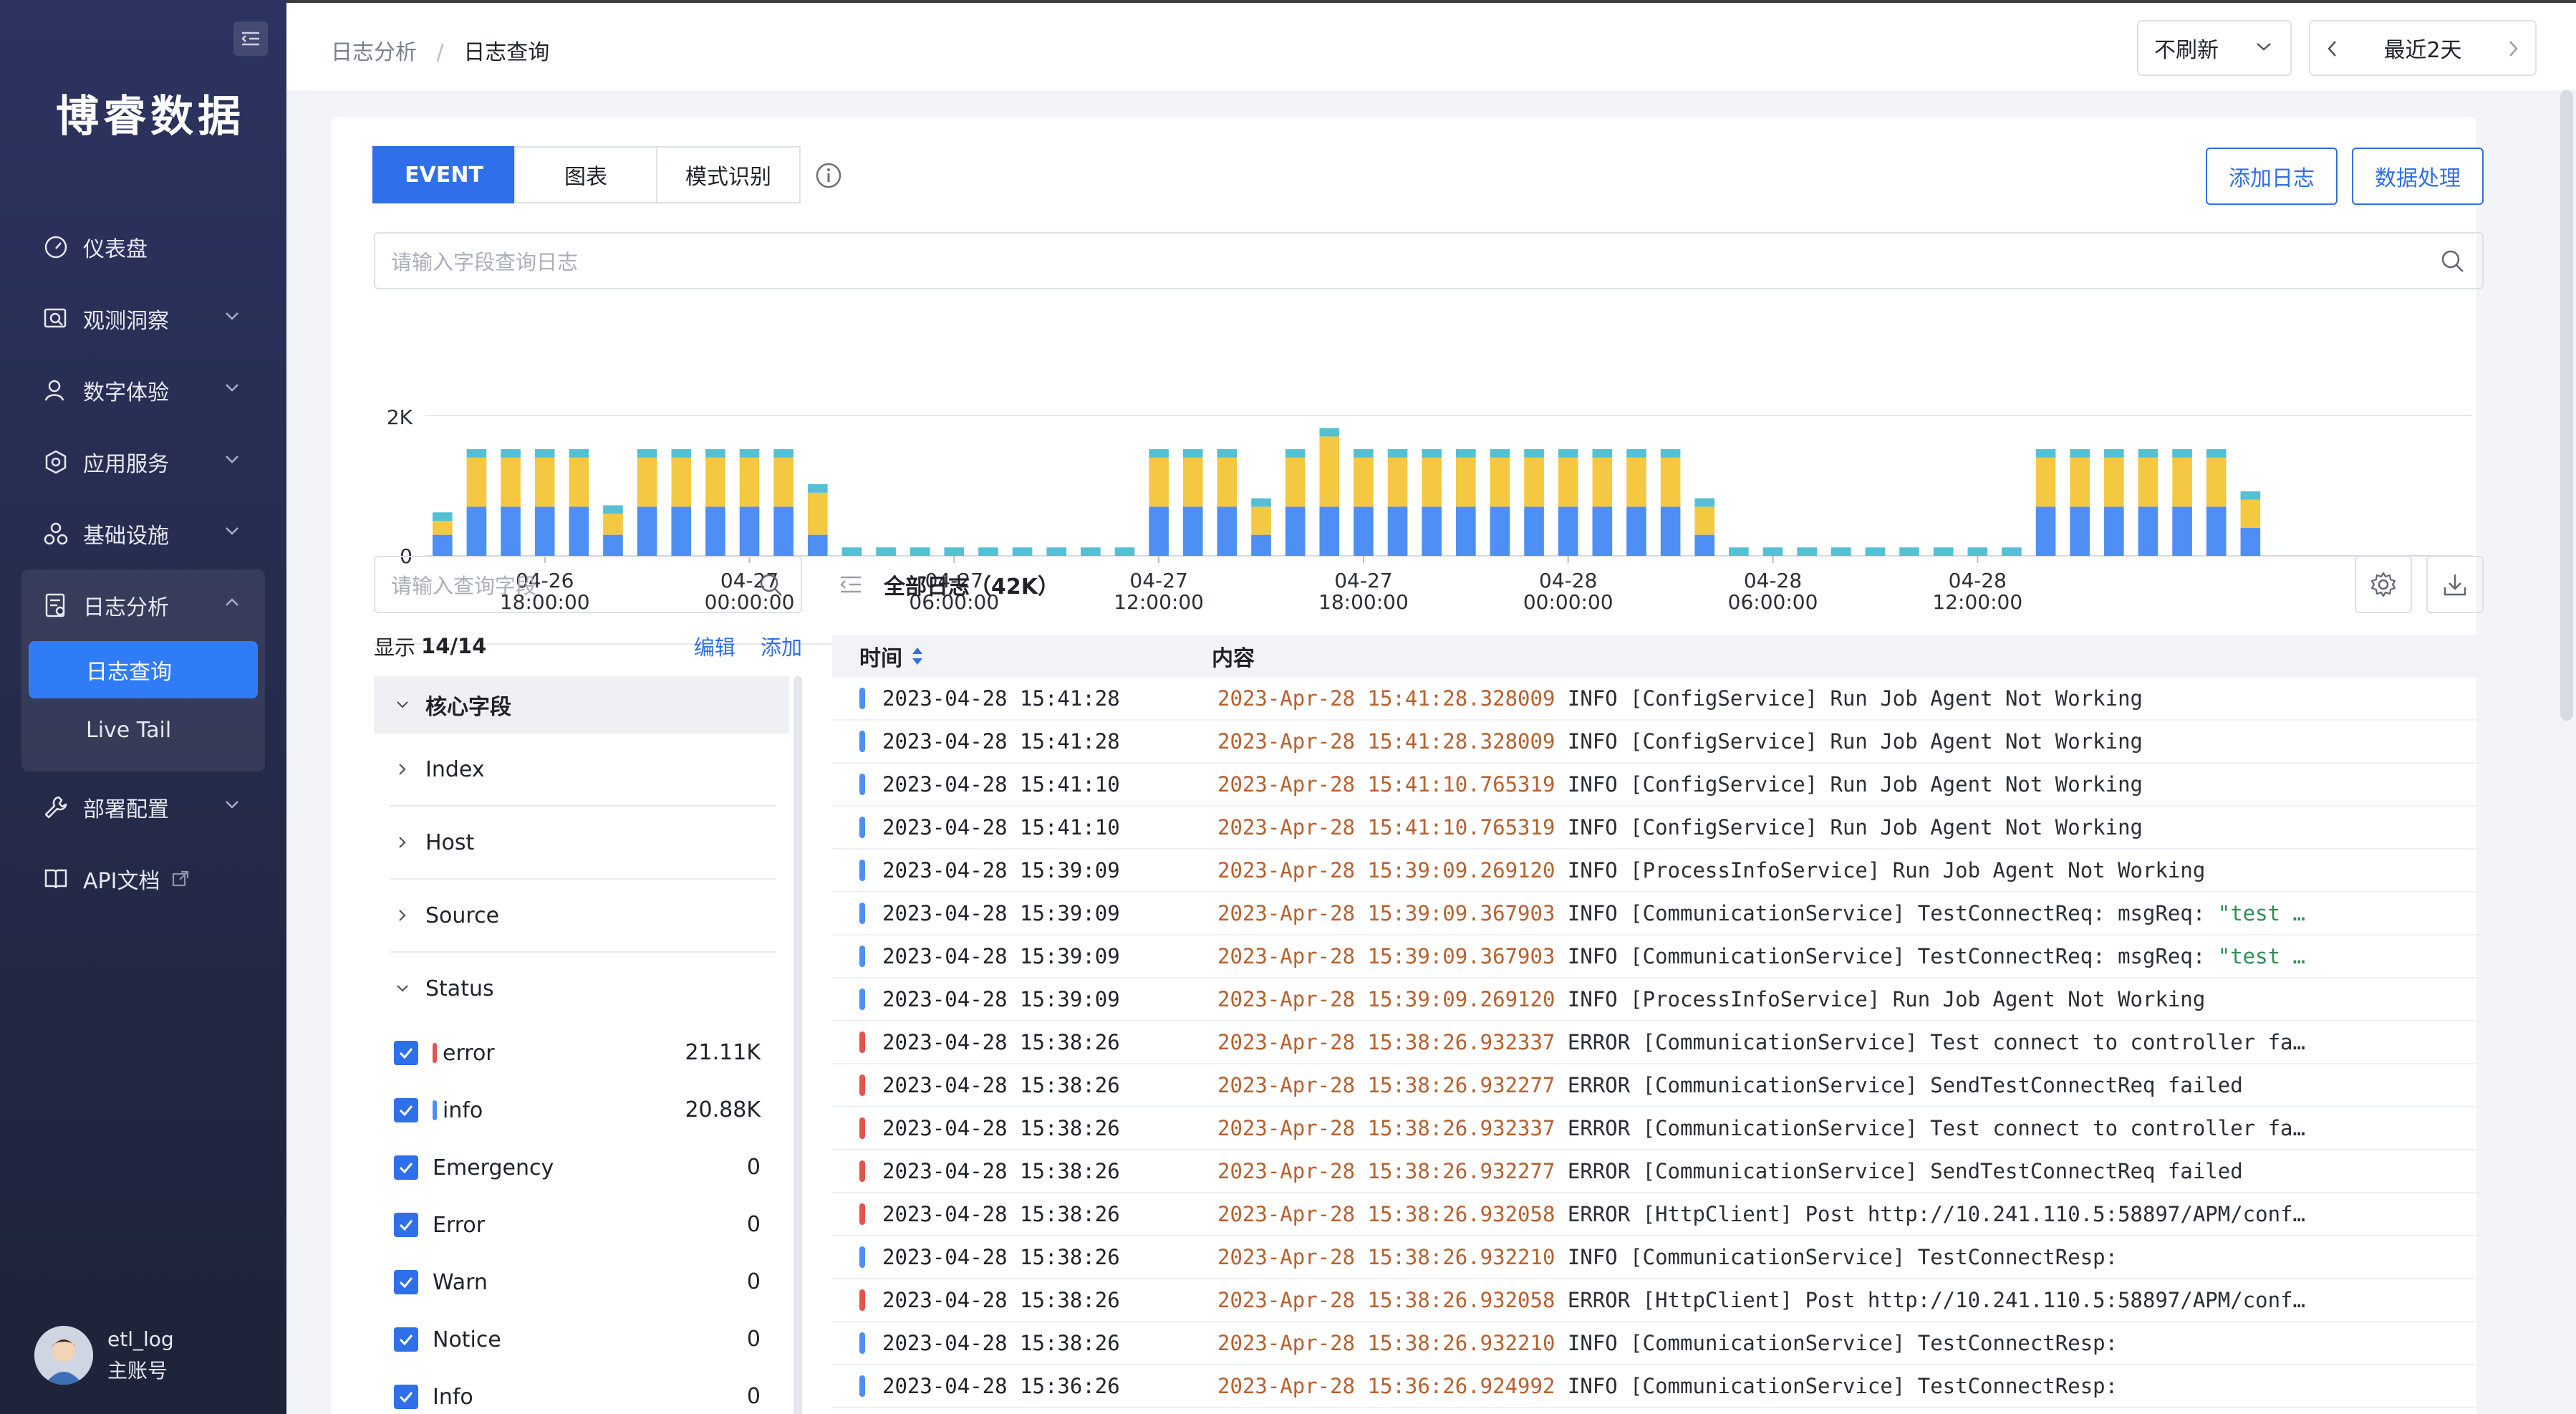 This screenshot has width=2576, height=1414. What do you see at coordinates (581, 1225) in the screenshot?
I see `status-filter-error-level: Error 0` at bounding box center [581, 1225].